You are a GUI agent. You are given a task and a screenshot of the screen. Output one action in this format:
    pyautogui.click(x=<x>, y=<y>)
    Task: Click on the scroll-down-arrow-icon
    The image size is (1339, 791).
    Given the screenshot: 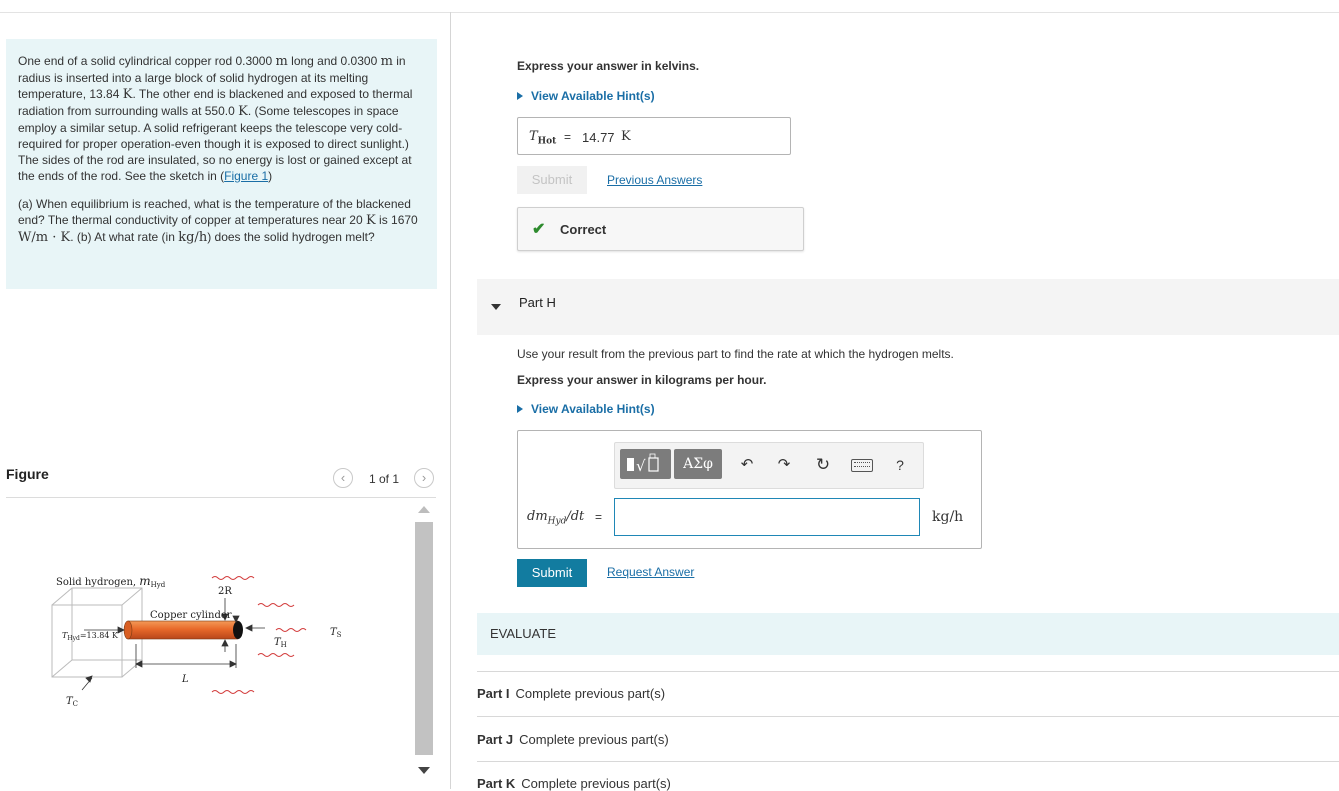 What is the action you would take?
    pyautogui.click(x=424, y=770)
    